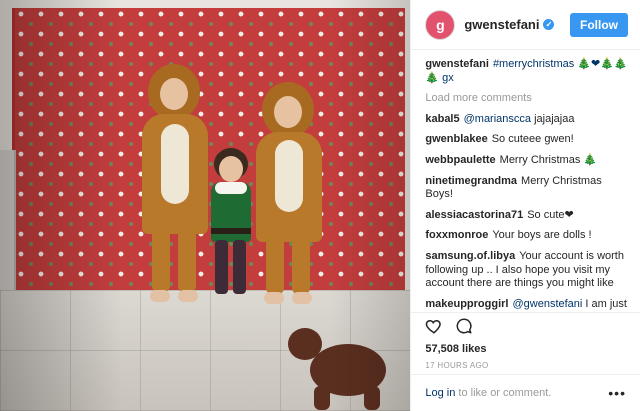 The width and height of the screenshot is (640, 411). I want to click on comment-text: So cuteee gwen!, so click(532, 139).